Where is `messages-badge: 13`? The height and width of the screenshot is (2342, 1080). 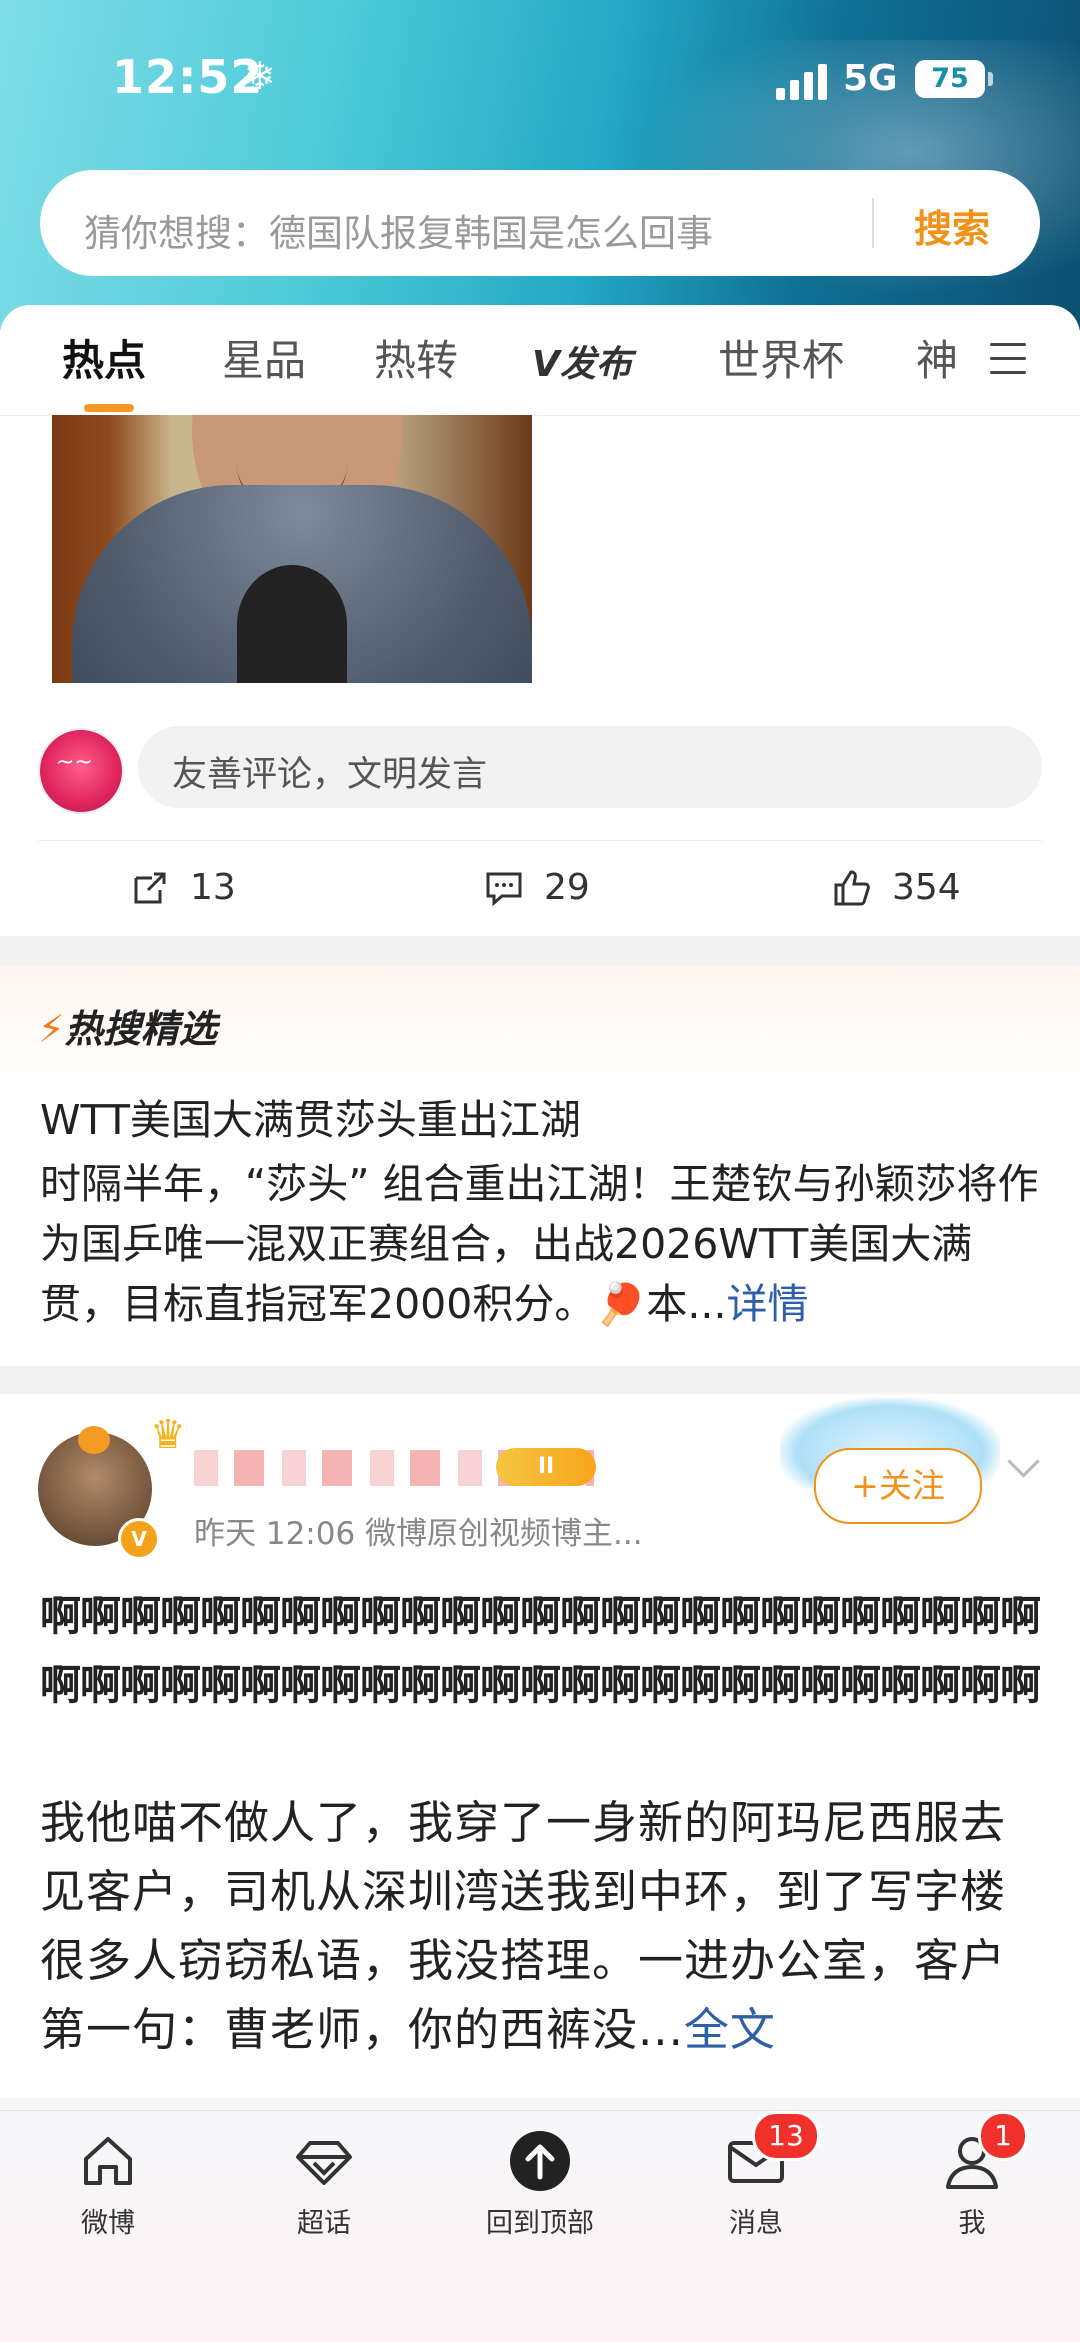 messages-badge: 13 is located at coordinates (786, 2136).